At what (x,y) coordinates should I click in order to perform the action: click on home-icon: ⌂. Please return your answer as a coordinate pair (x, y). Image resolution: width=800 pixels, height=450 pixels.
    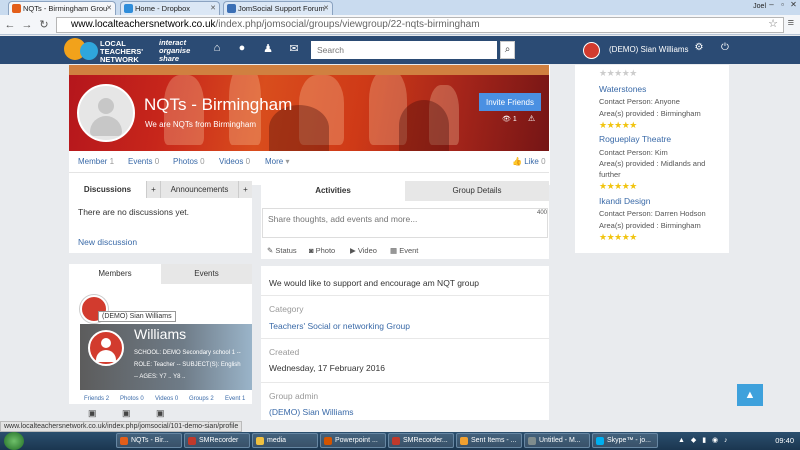
    Looking at the image, I should click on (217, 48).